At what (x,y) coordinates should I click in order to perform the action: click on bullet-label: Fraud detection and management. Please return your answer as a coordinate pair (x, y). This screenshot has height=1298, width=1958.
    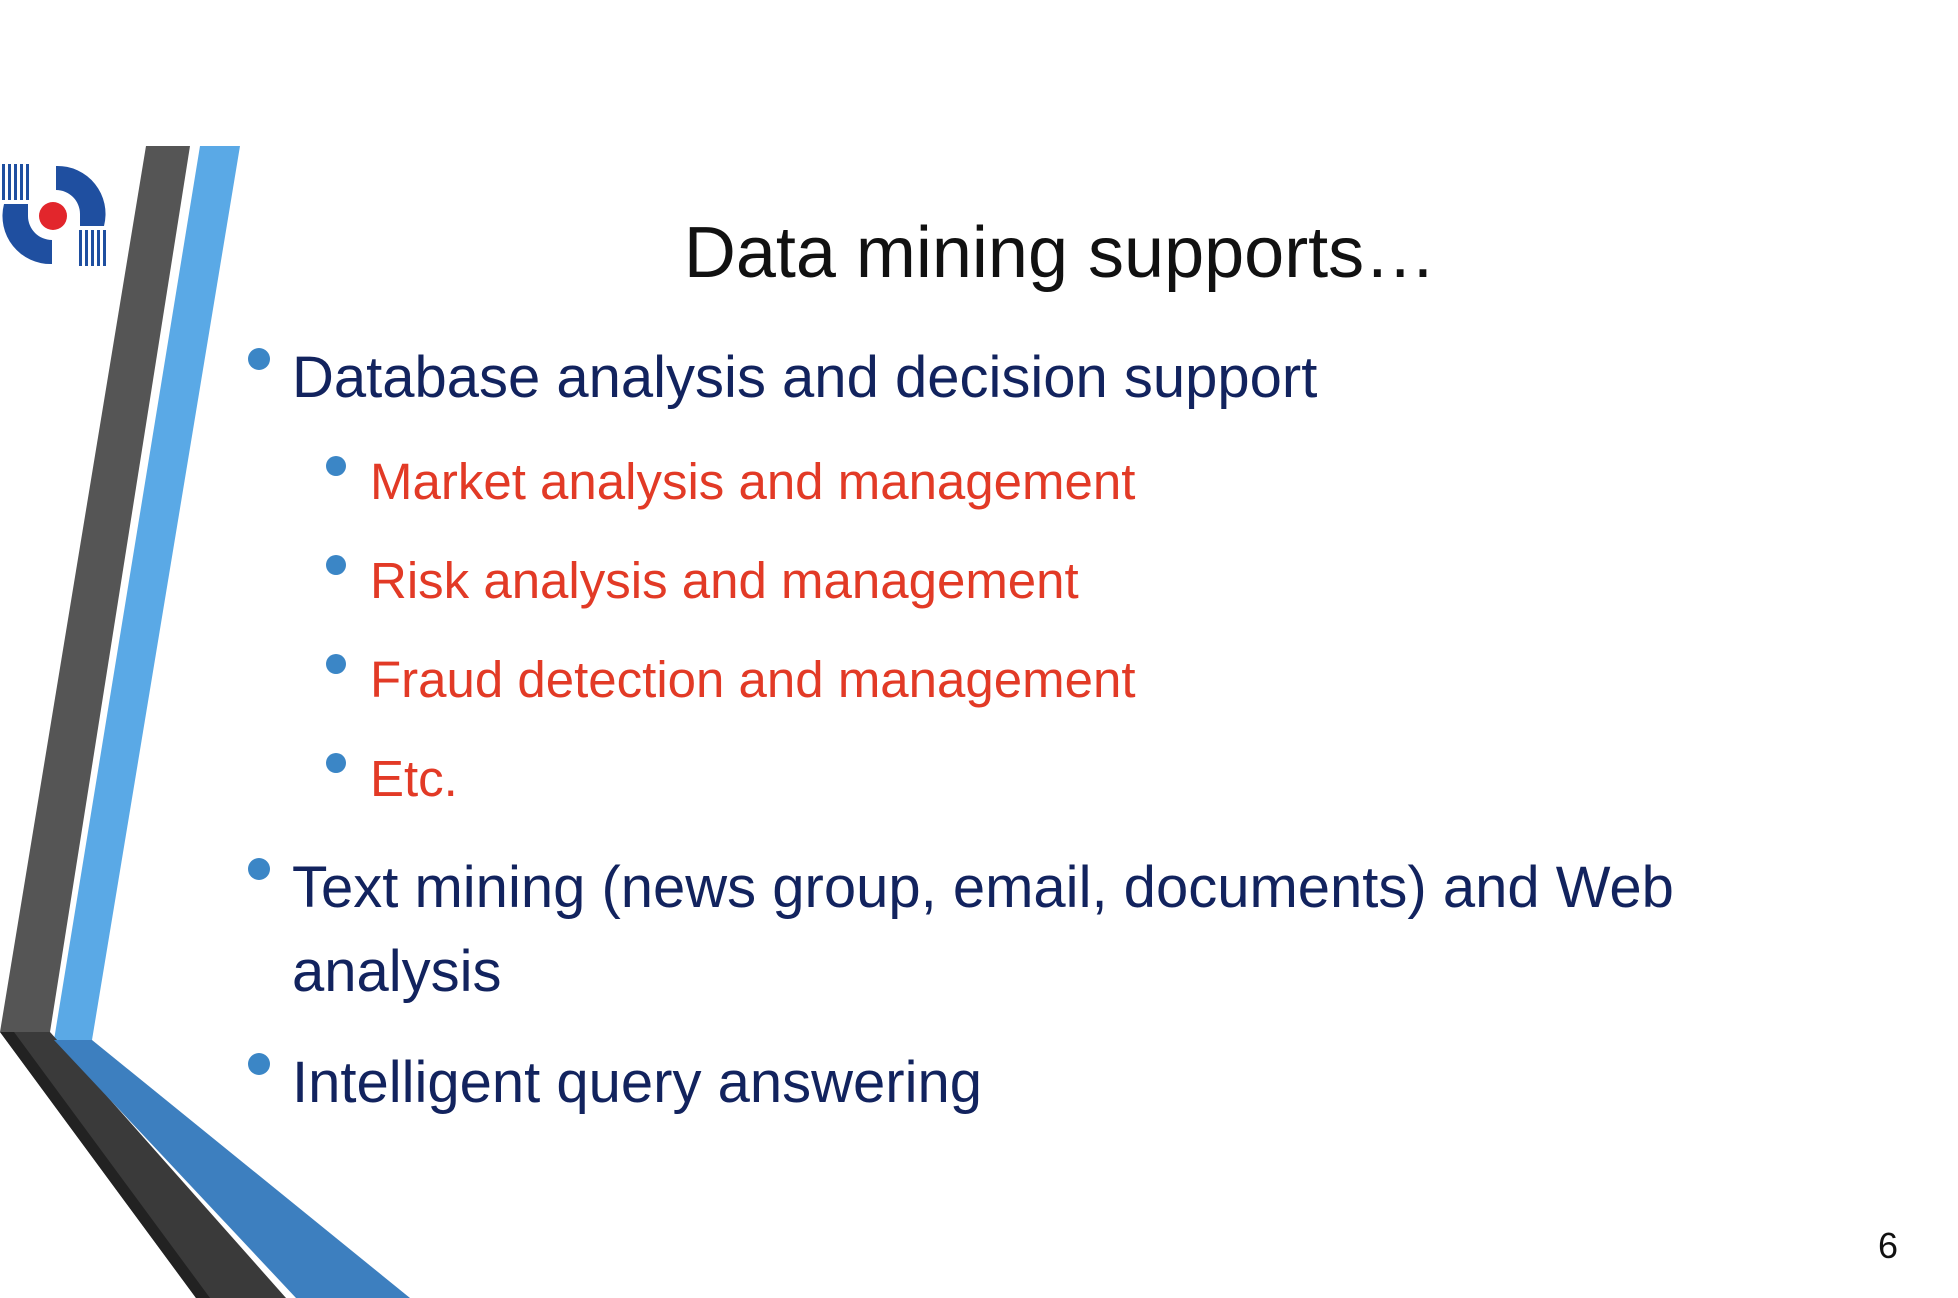
    Looking at the image, I should click on (753, 679).